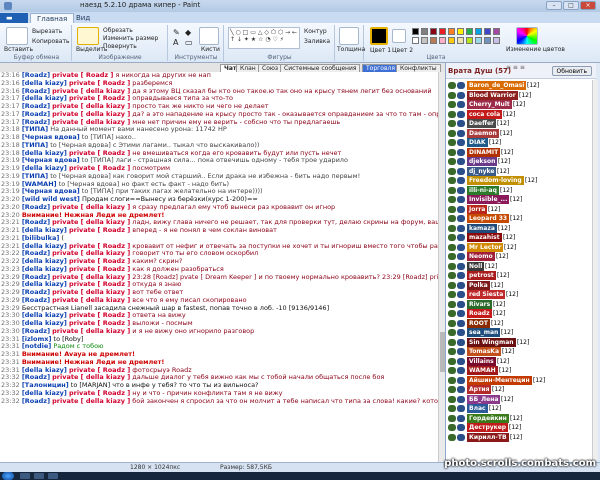  I want to click on user-name: Деструкер, so click(488, 427).